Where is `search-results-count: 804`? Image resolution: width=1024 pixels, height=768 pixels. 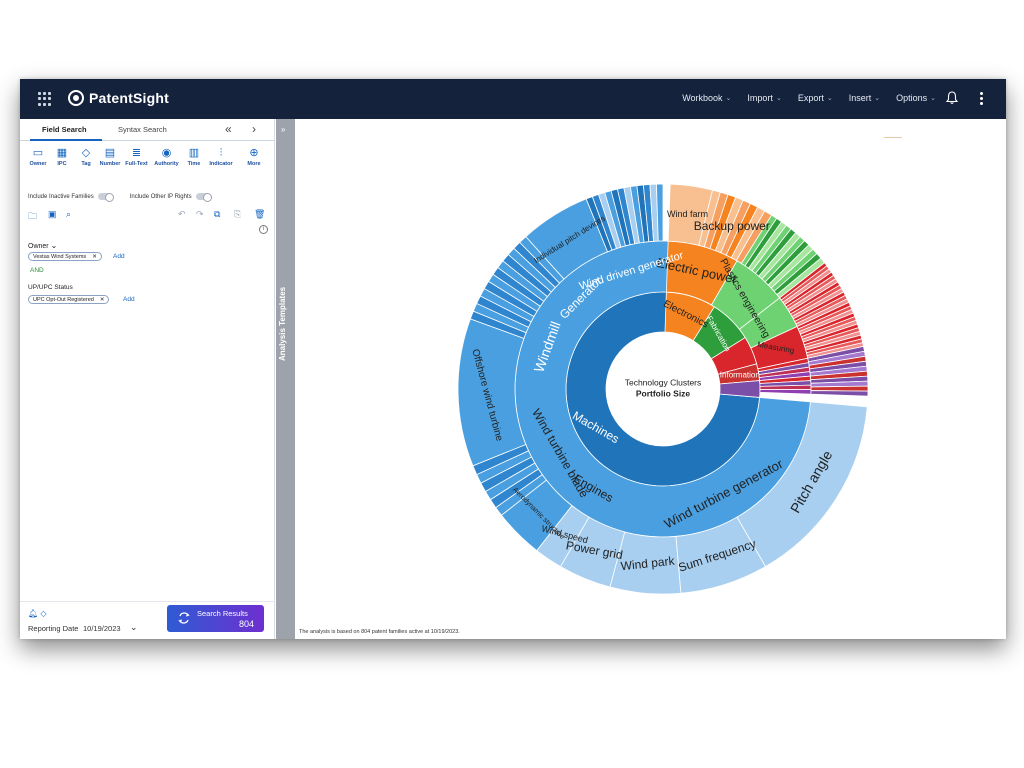 search-results-count: 804 is located at coordinates (246, 624).